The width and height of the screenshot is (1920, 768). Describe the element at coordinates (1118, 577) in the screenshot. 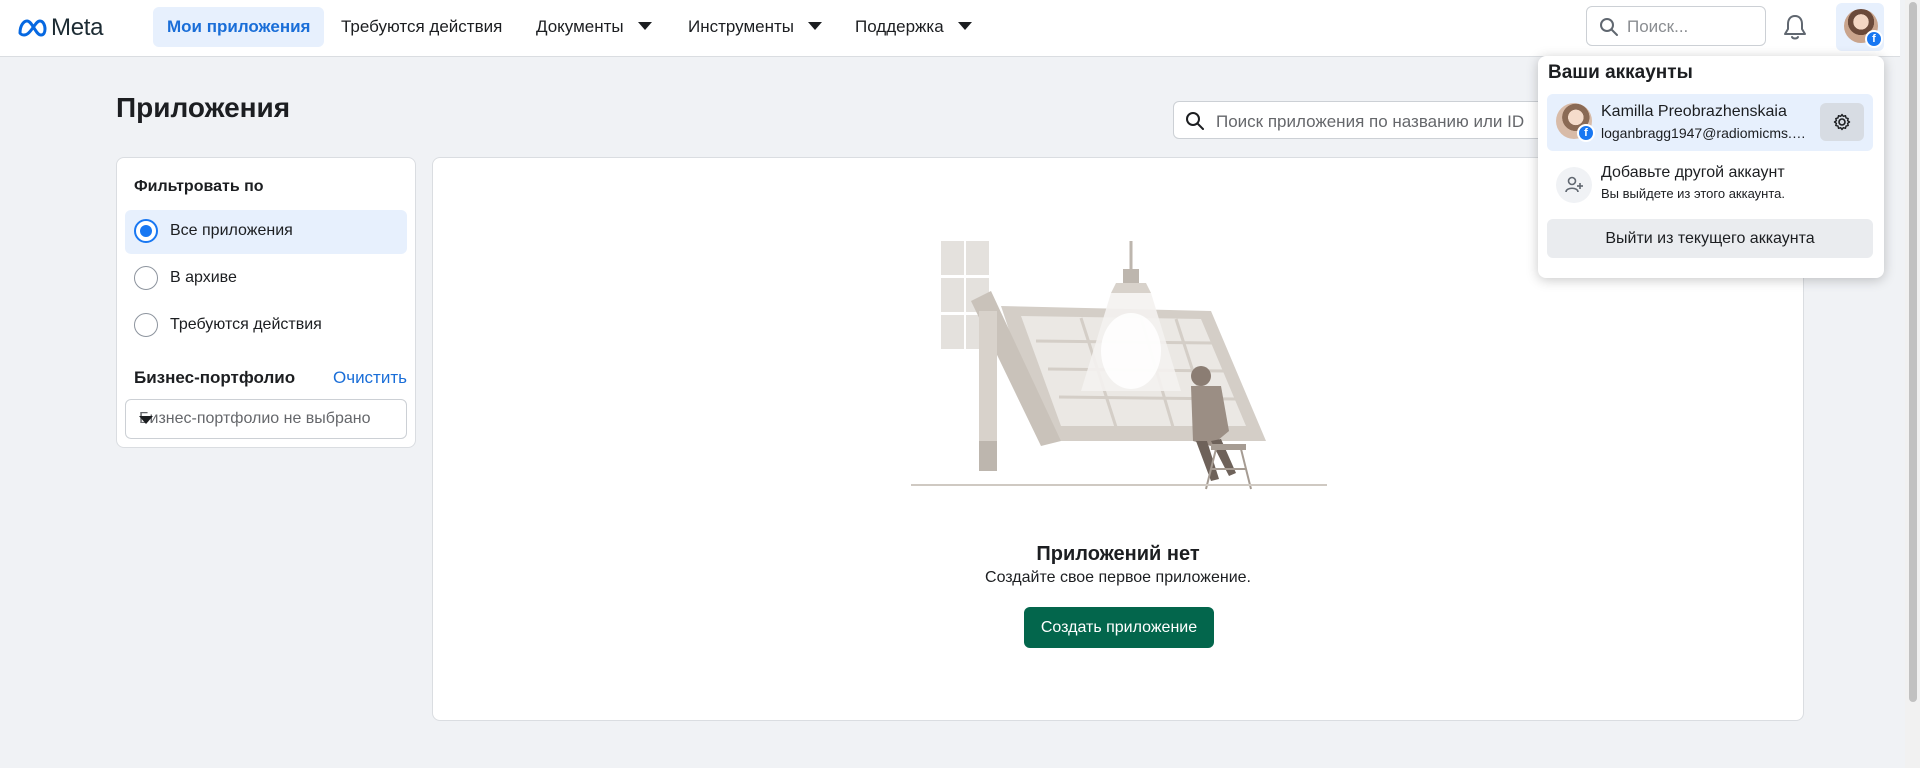

I see `empty-state-subtitle: Создайте свое первое приложение.` at that location.